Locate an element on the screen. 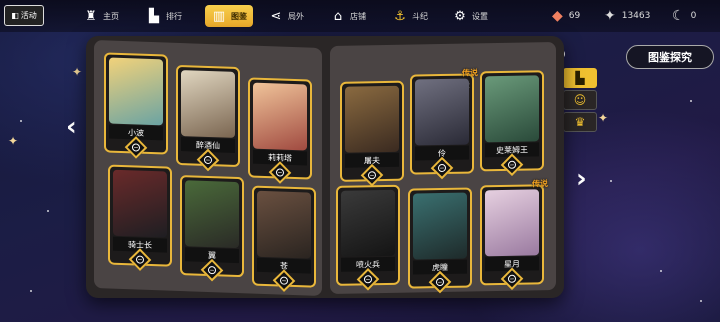  face-icon: ☺ is located at coordinates (580, 100).